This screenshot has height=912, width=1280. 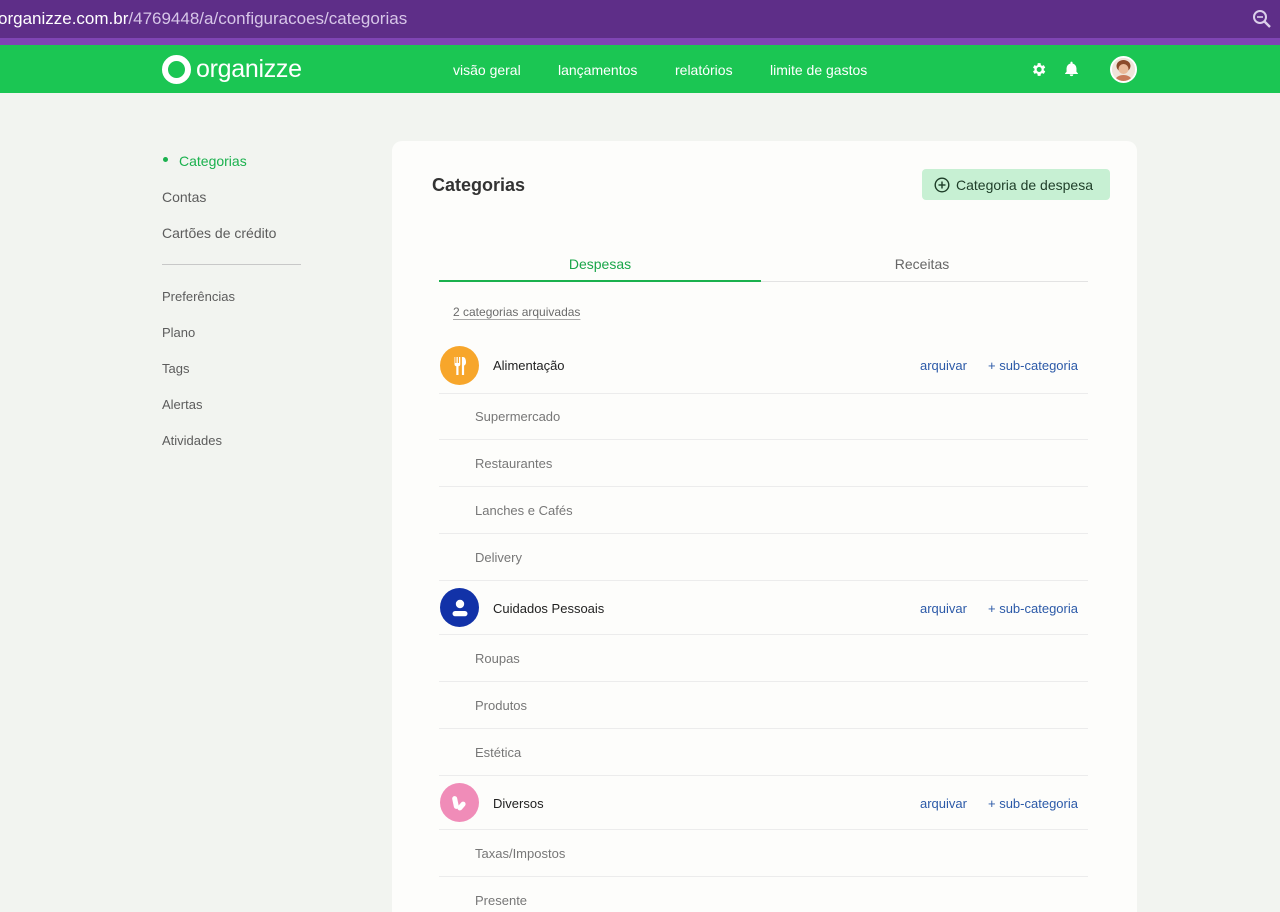 I want to click on category-name: Alimentação, so click(x=529, y=365).